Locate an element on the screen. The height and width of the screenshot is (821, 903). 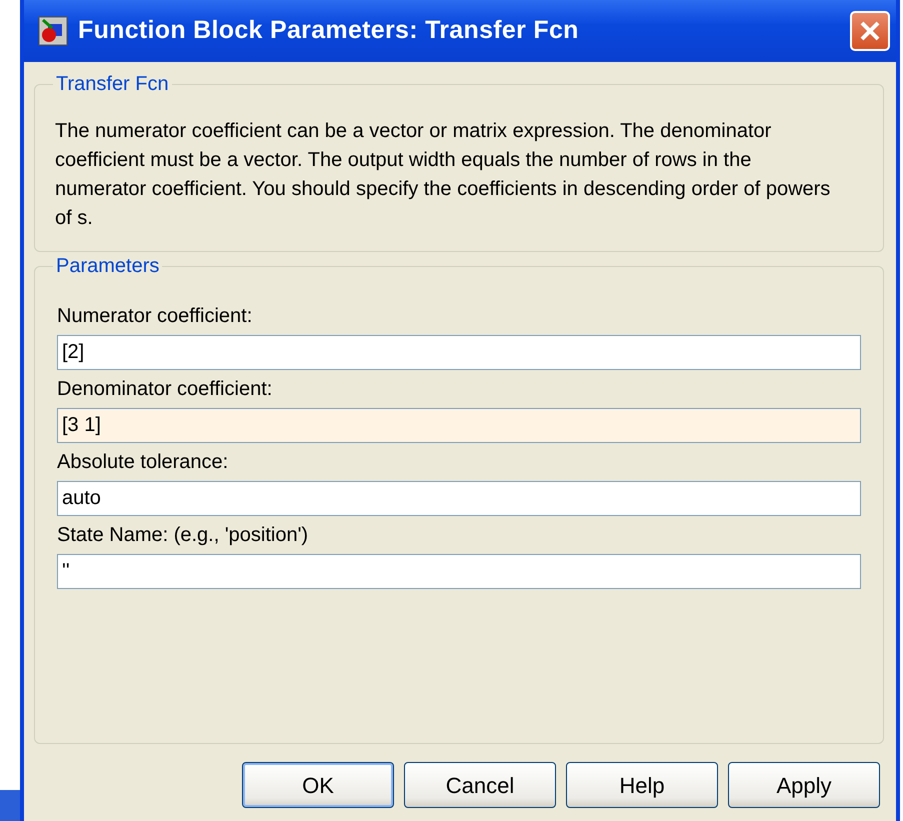
input-field: [3 1] is located at coordinates (459, 425).